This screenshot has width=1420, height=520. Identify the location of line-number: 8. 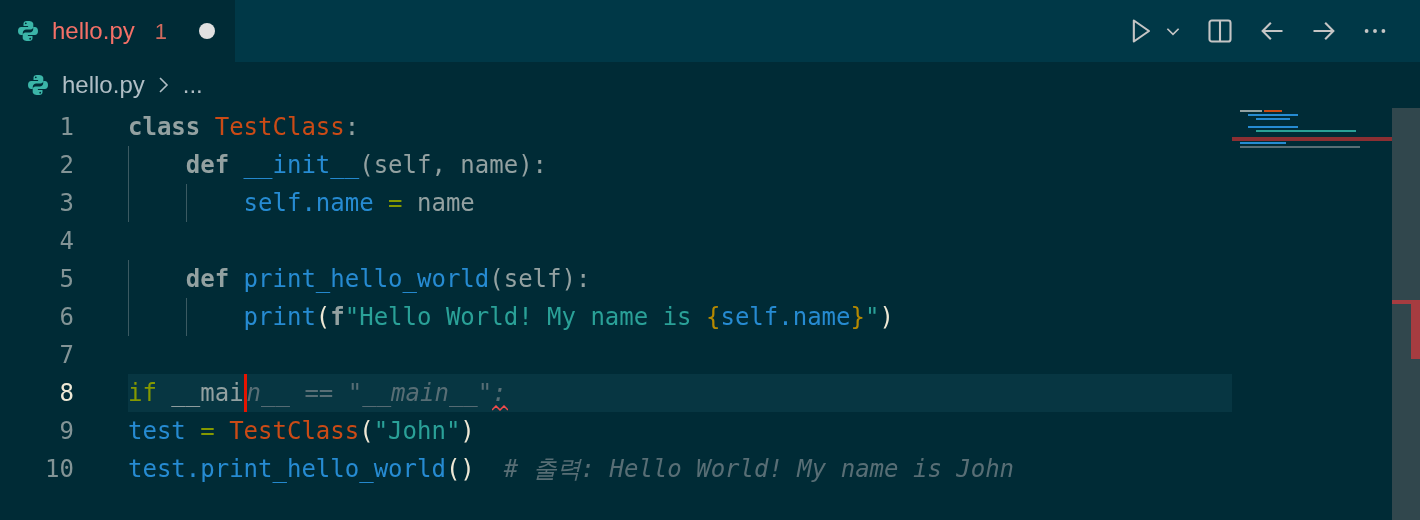
(66, 393).